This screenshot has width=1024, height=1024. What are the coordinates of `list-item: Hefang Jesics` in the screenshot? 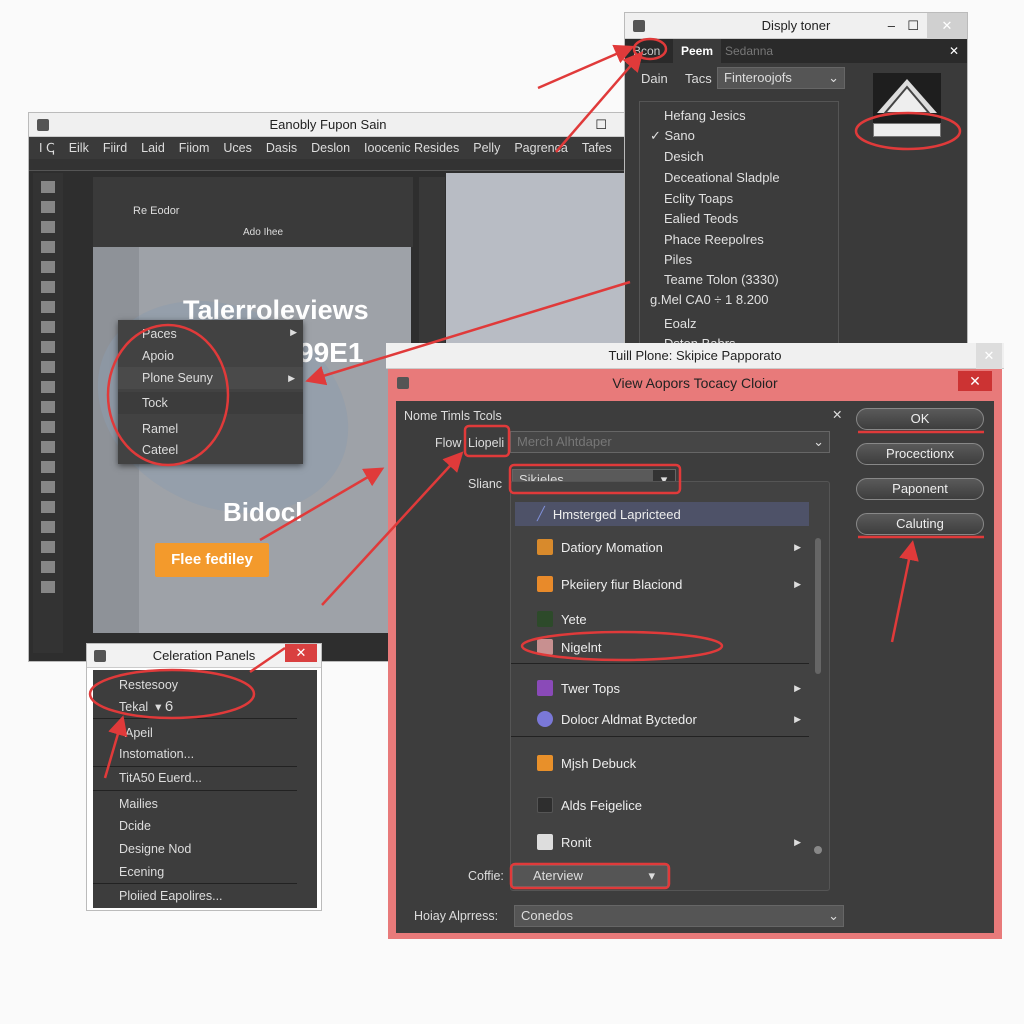 It's located at (705, 115).